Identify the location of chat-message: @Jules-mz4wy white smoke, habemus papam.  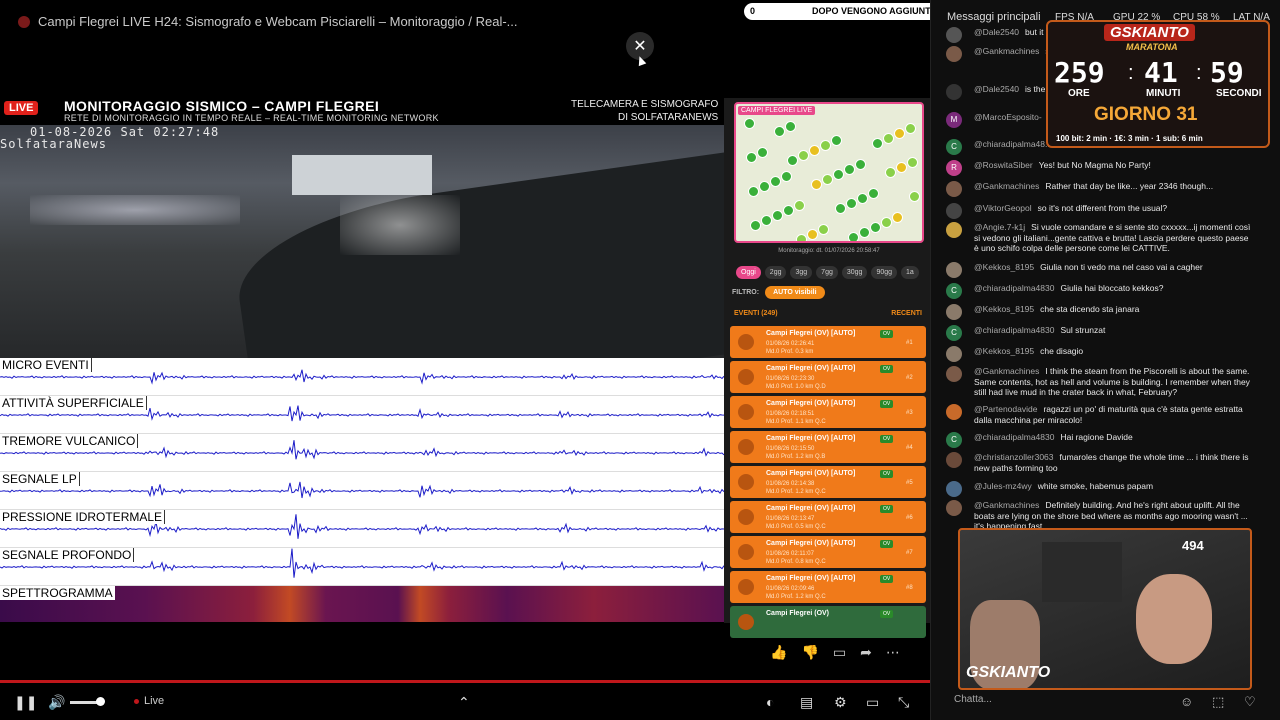
(1099, 489).